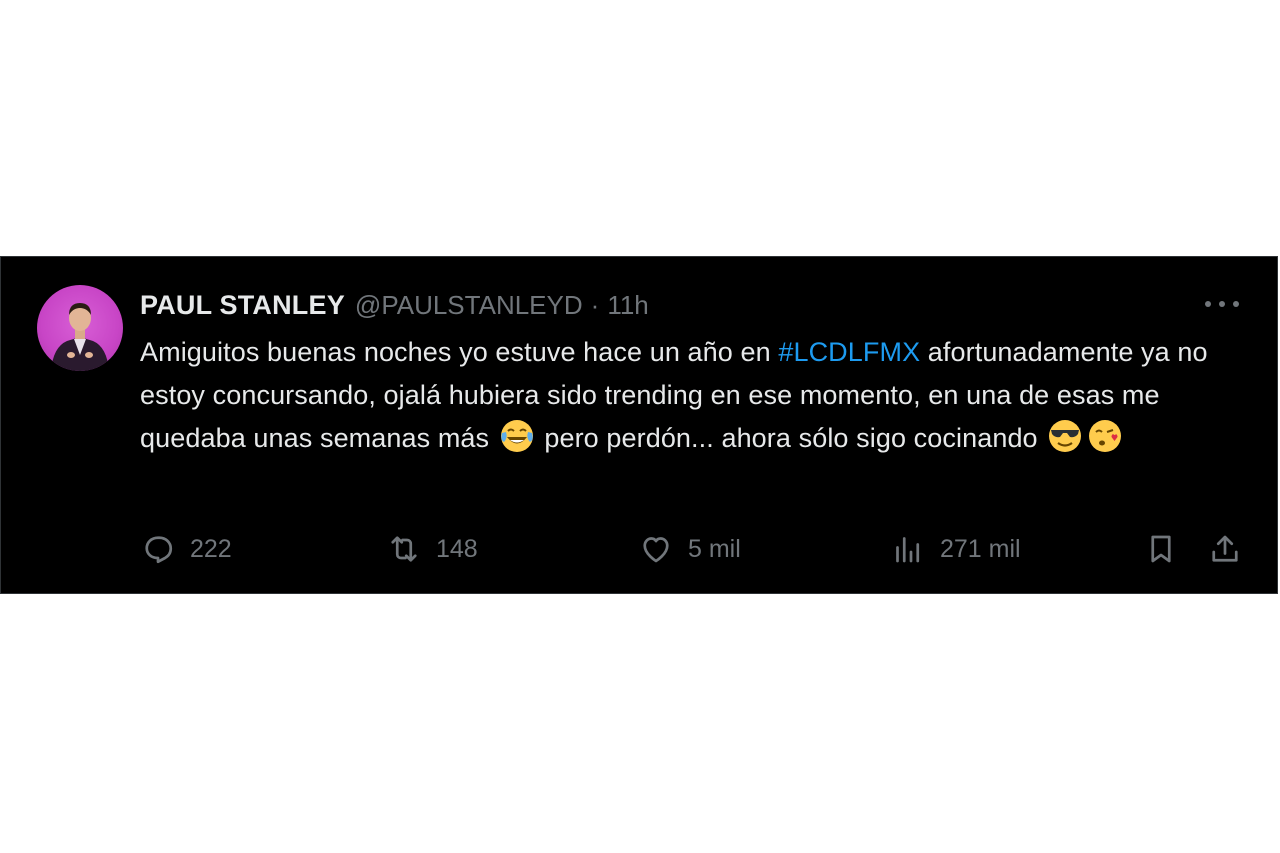 The height and width of the screenshot is (853, 1280). Describe the element at coordinates (516, 436) in the screenshot. I see `face-with-tears-of-joy-icon` at that location.